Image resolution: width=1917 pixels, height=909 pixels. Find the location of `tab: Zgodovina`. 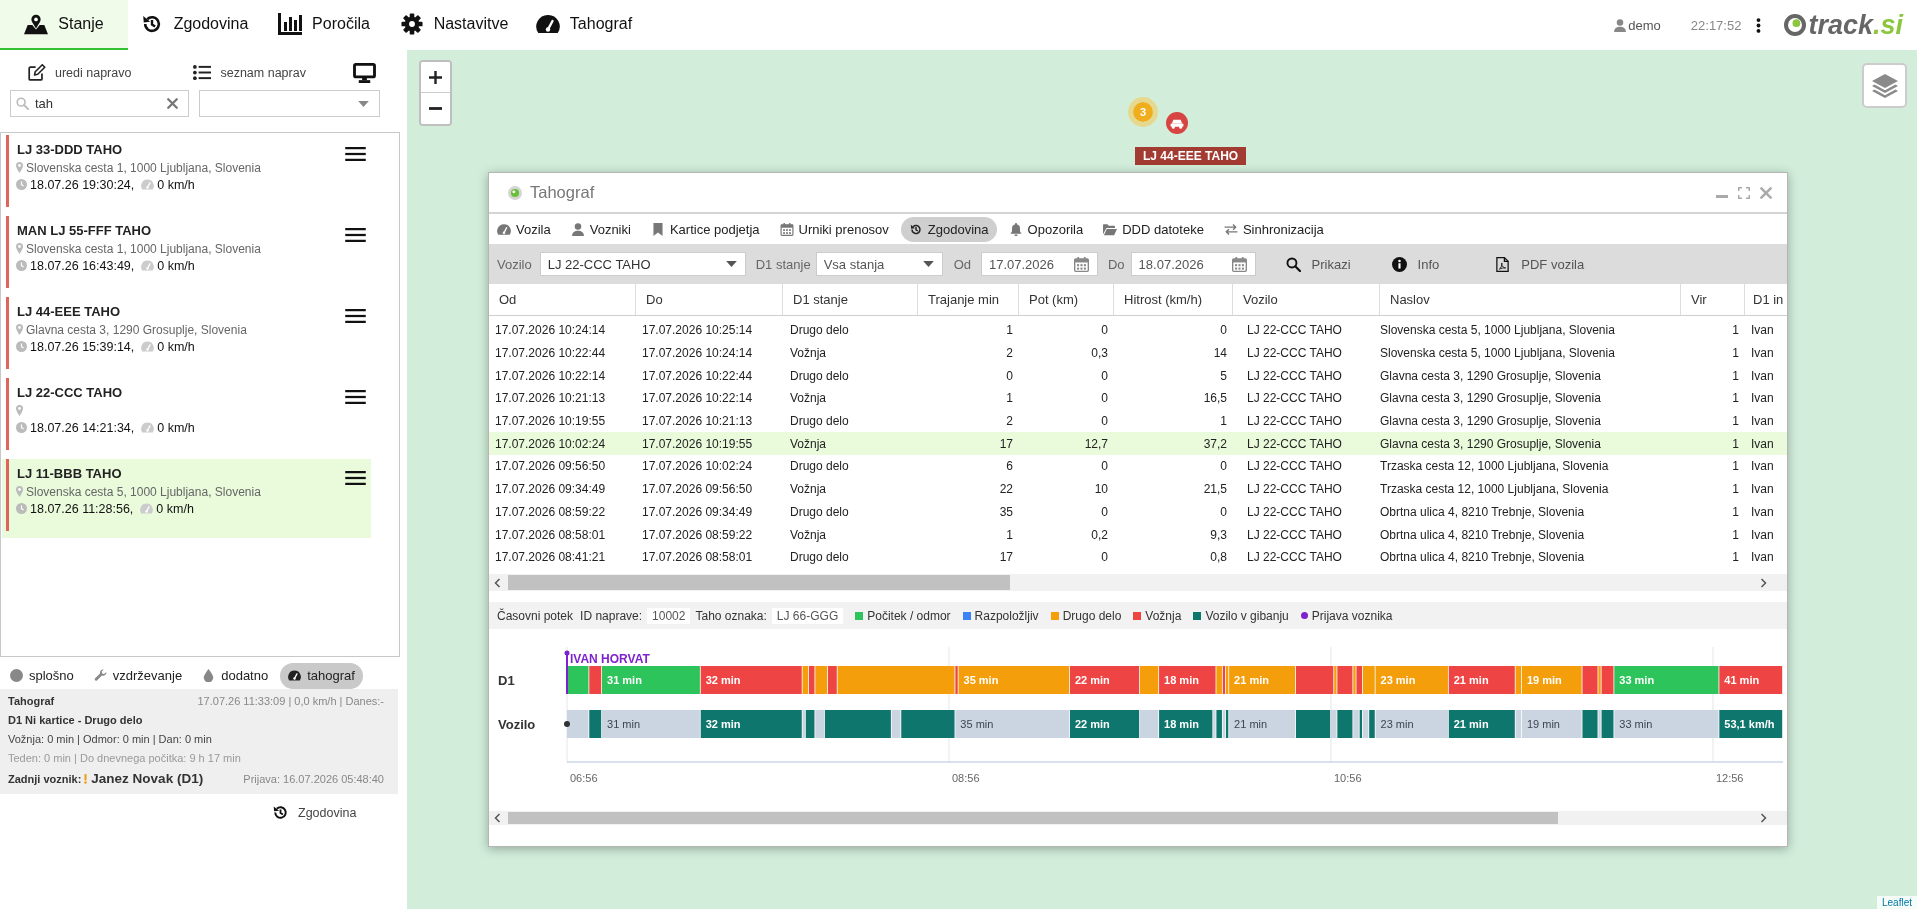

tab: Zgodovina is located at coordinates (948, 229).